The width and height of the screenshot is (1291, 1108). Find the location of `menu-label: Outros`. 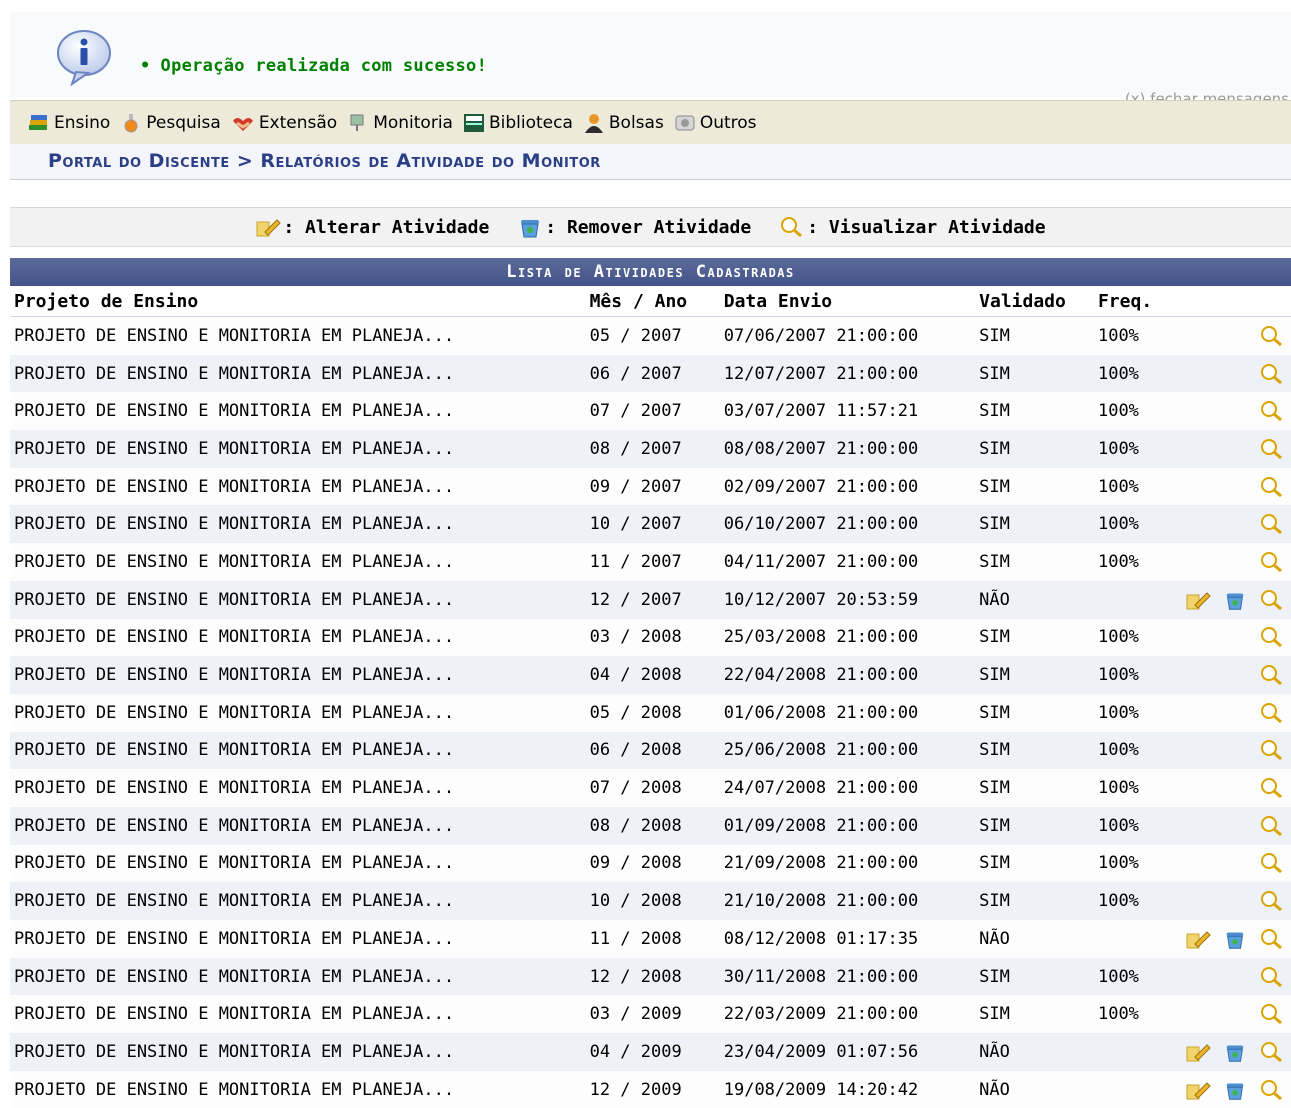

menu-label: Outros is located at coordinates (728, 123).